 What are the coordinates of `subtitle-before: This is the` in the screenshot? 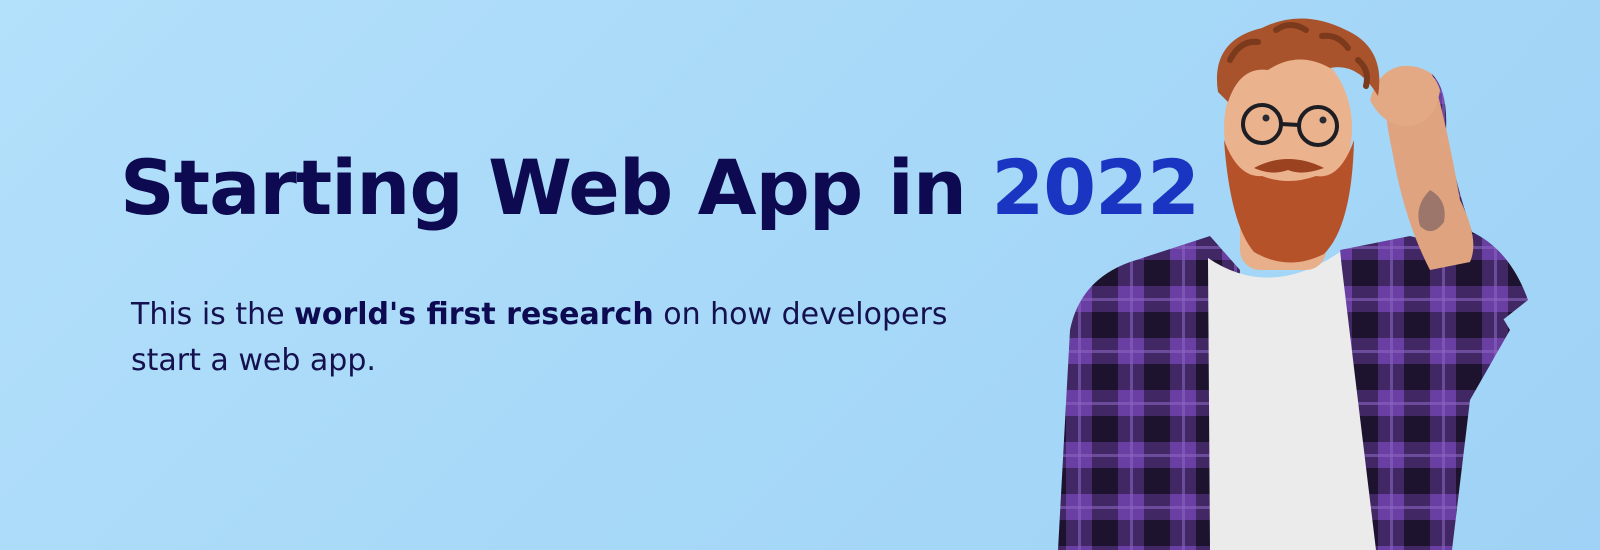 It's located at (208, 314).